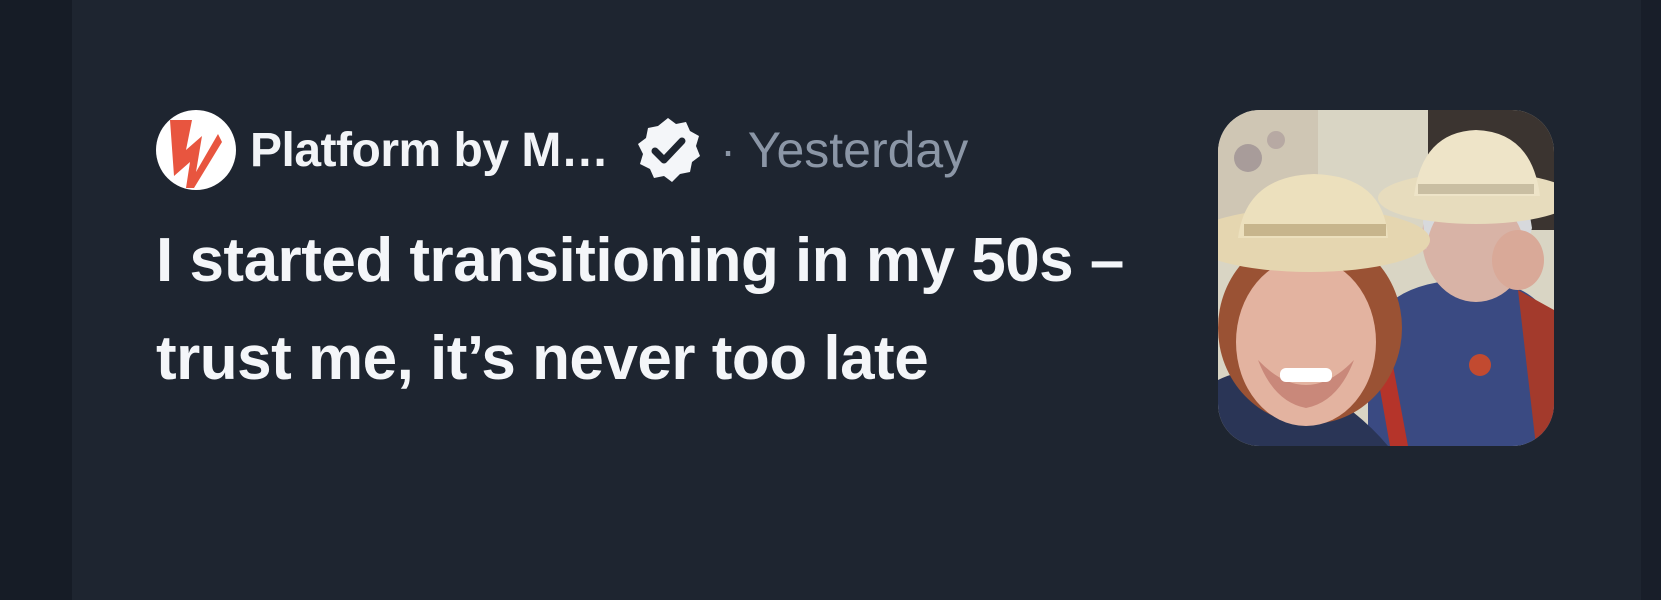  Describe the element at coordinates (196, 150) in the screenshot. I see `platform-logo-icon` at that location.